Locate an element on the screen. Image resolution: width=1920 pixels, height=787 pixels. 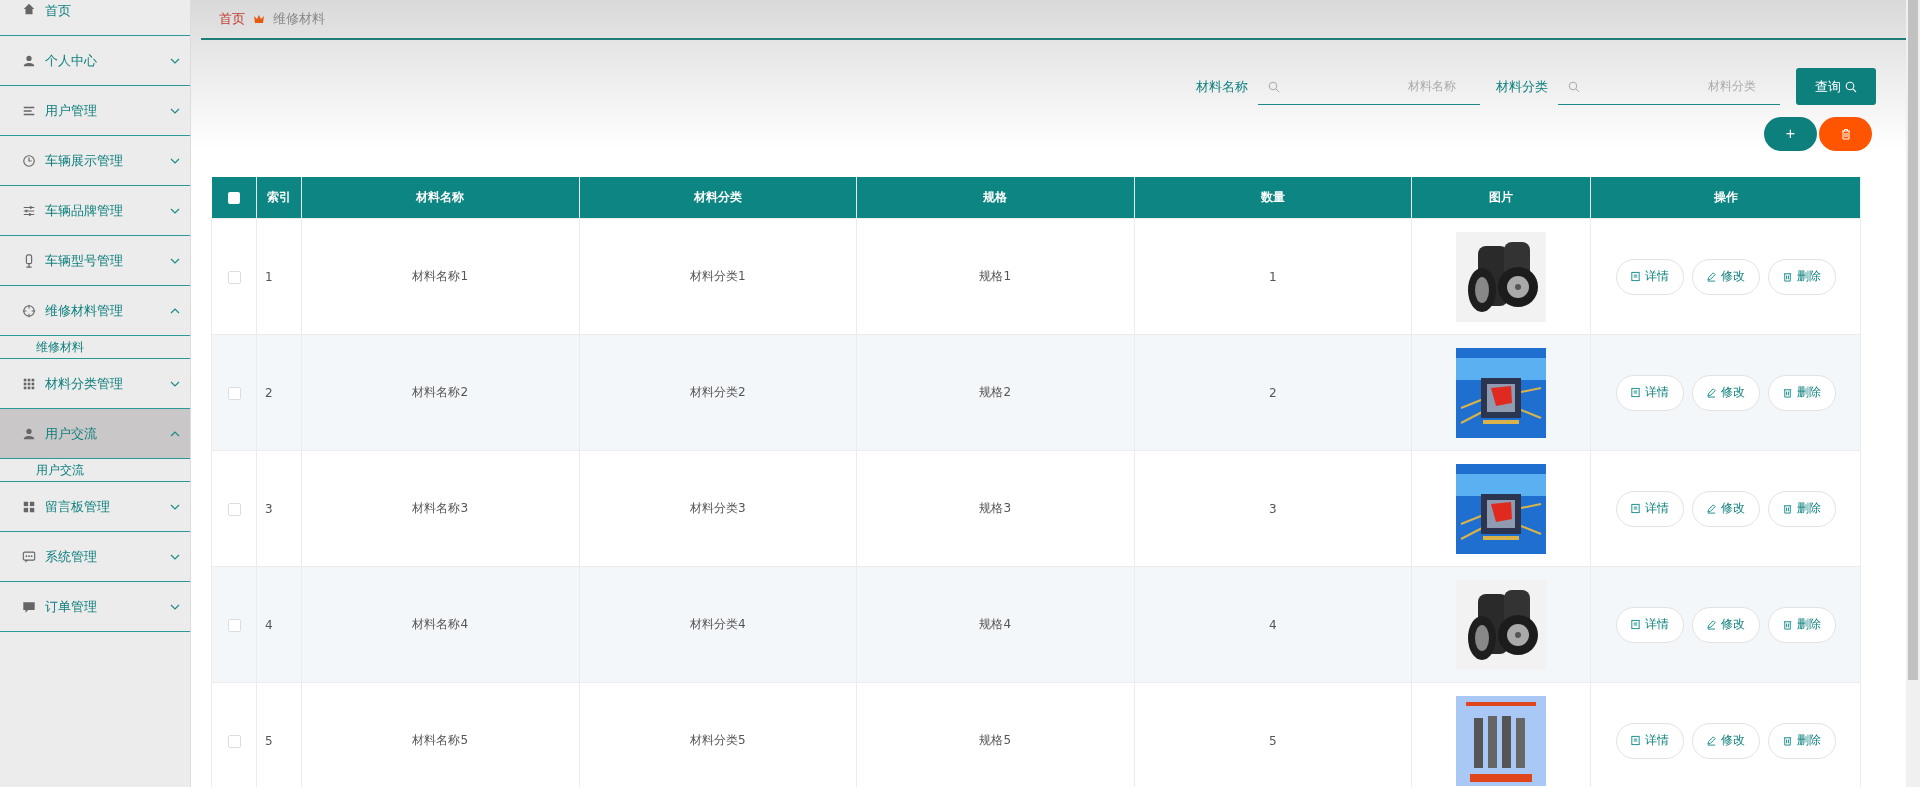
column-header: 操作 is located at coordinates (1725, 198).